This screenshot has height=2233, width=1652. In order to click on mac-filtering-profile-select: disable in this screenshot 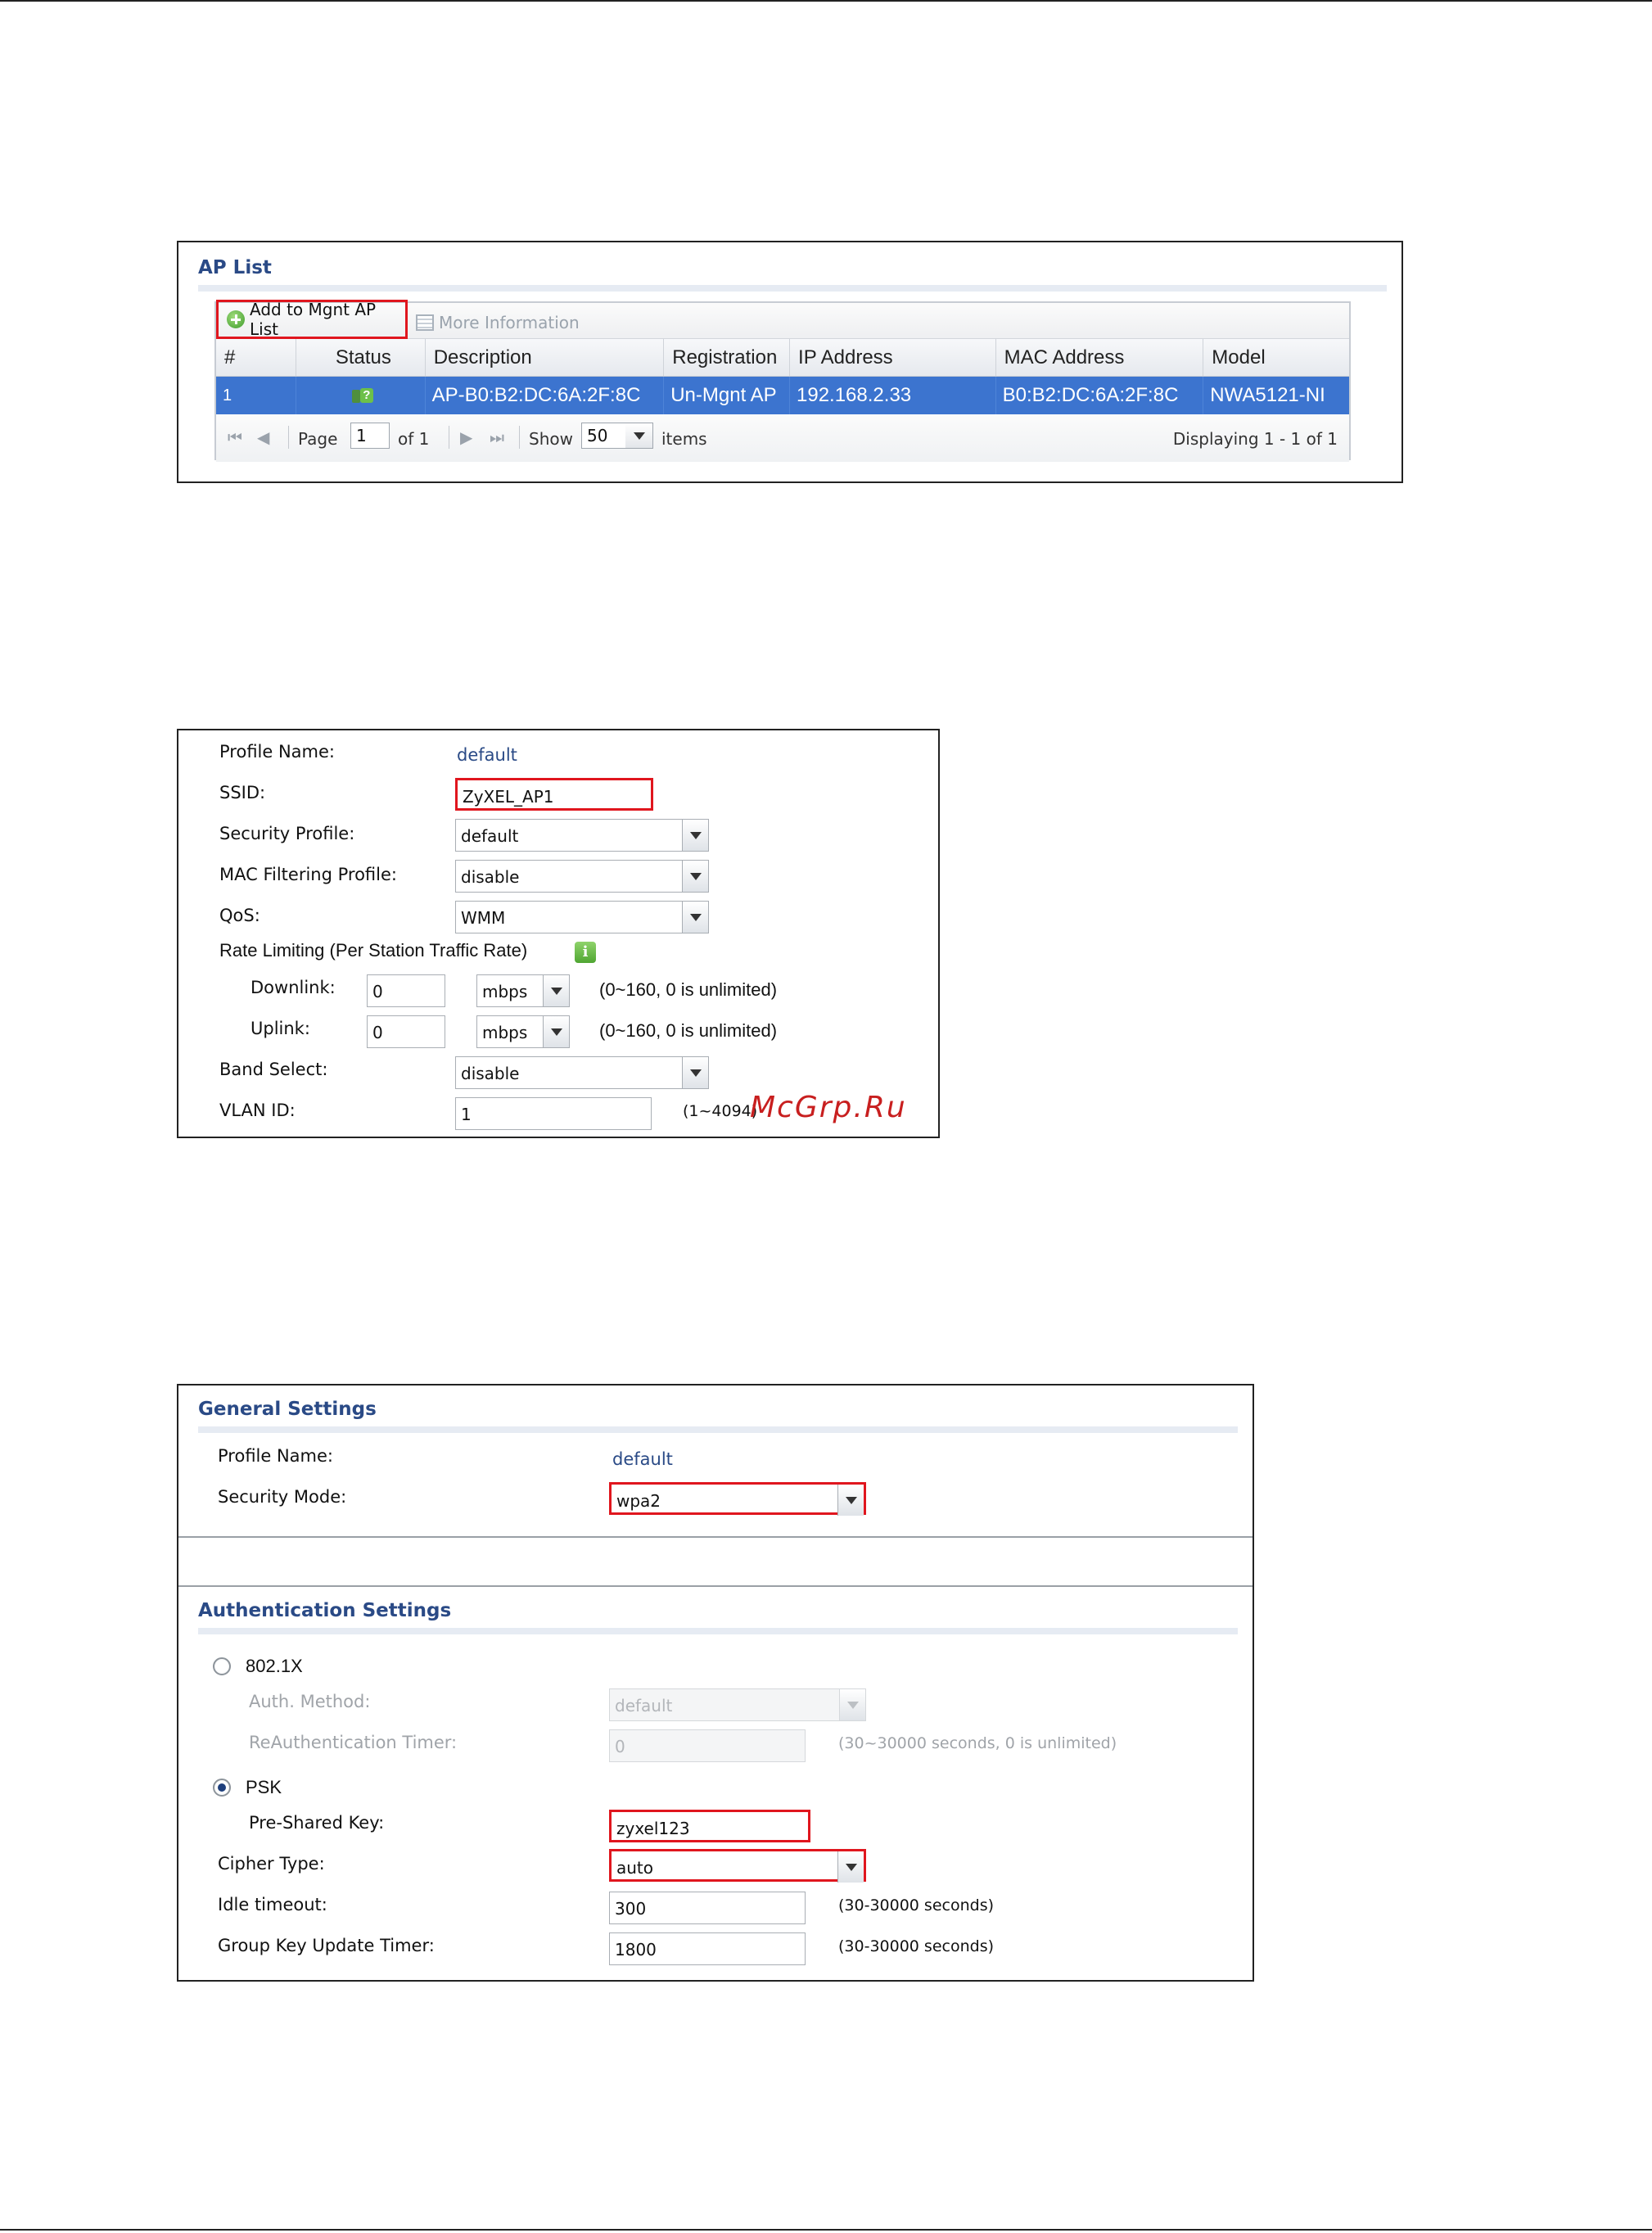, I will do `click(582, 876)`.